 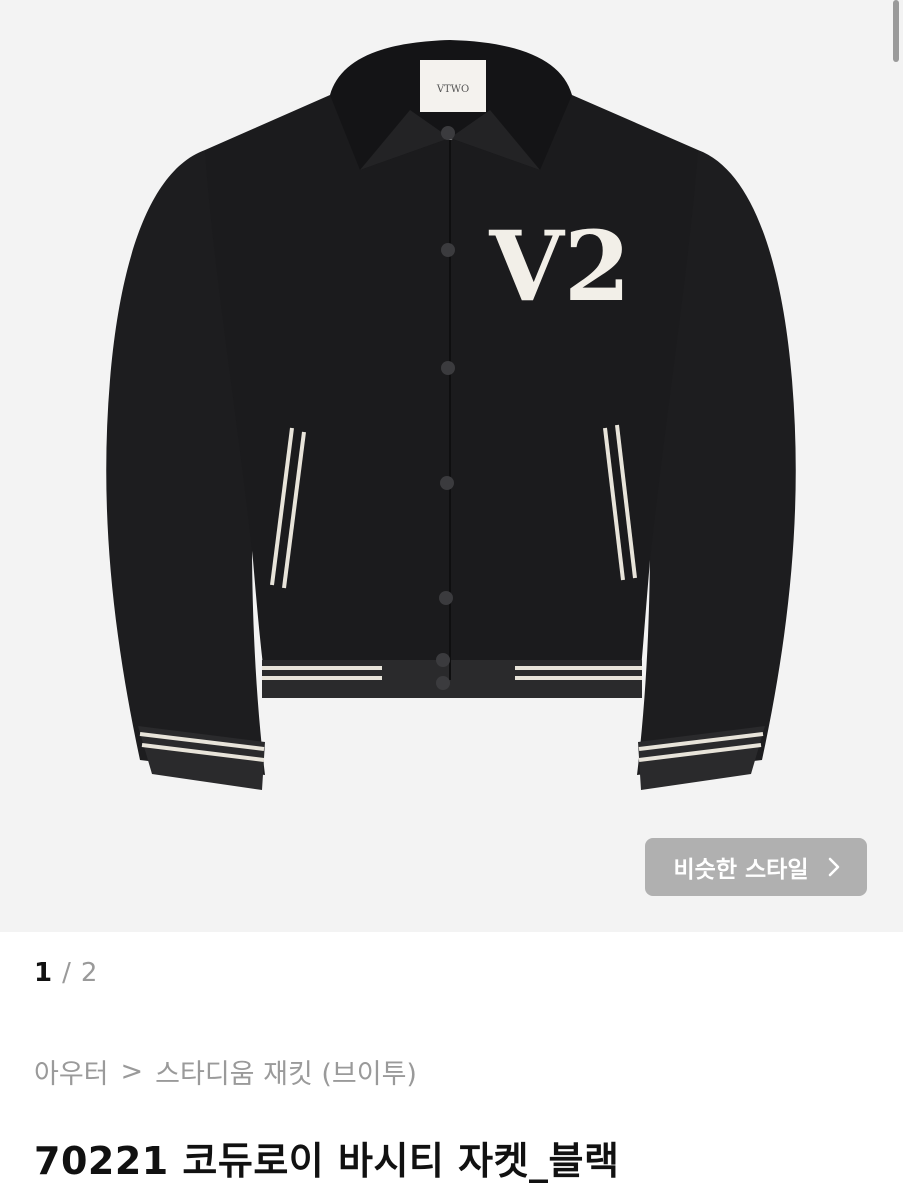 What do you see at coordinates (741, 870) in the screenshot?
I see `similar-style-label: 비슷한 스타일` at bounding box center [741, 870].